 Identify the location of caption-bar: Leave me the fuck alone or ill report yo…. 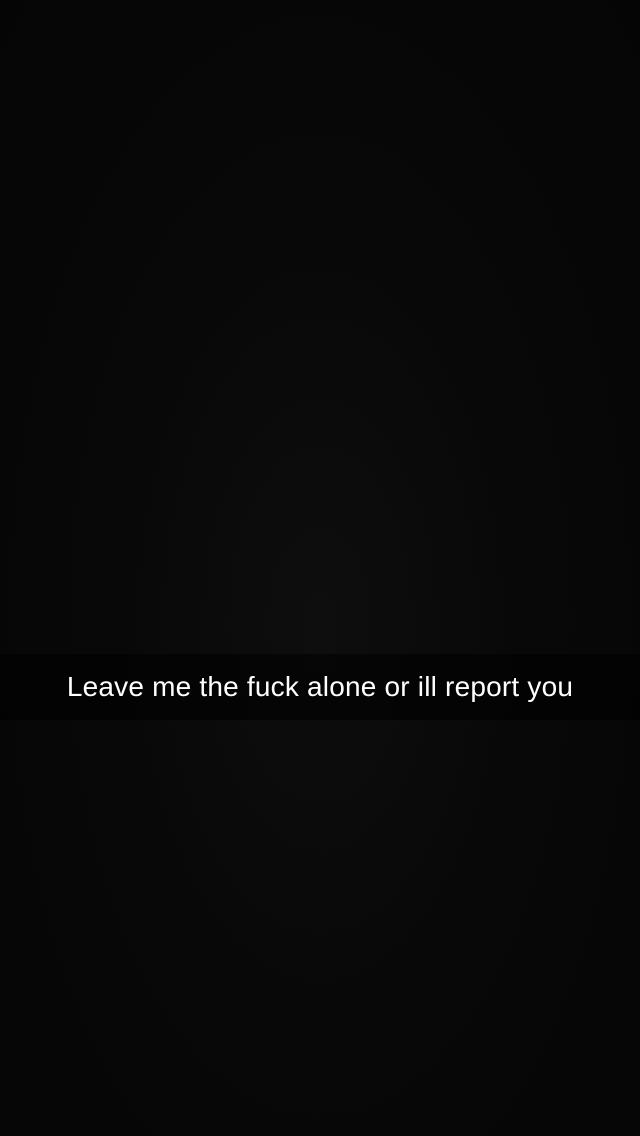
(320, 687).